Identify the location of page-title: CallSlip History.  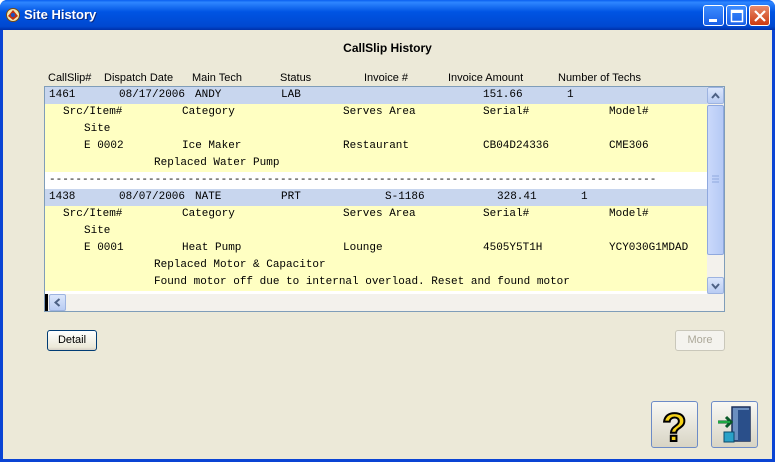
(387, 48).